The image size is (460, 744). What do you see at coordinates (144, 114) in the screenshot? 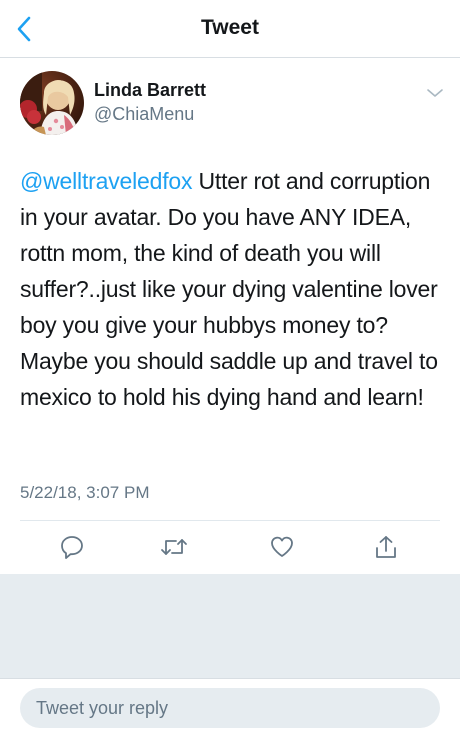
I see `author-handle: @ChiaMenu` at bounding box center [144, 114].